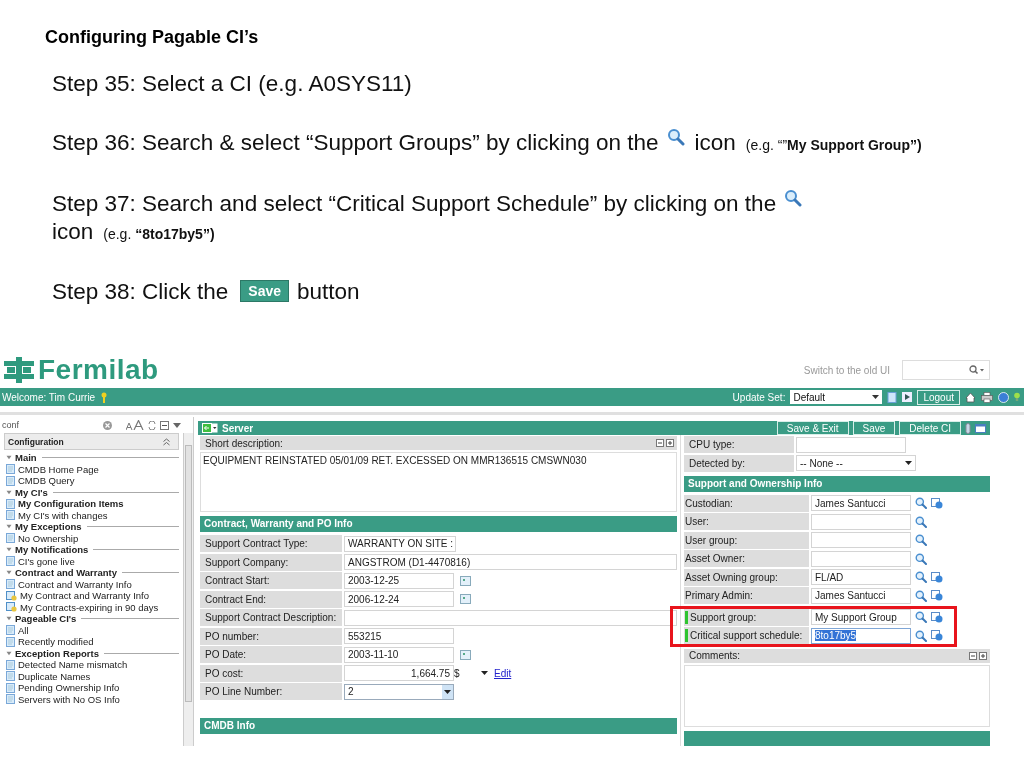  Describe the element at coordinates (66, 573) in the screenshot. I see `nav-section: Contract and Warranty` at that location.